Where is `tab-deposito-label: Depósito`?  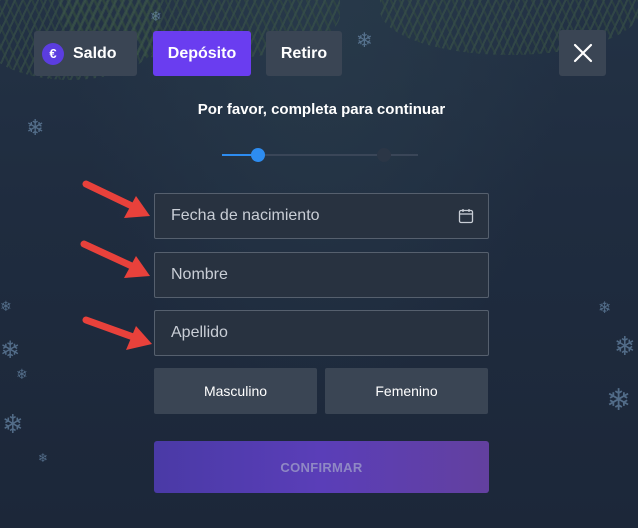 tab-deposito-label: Depósito is located at coordinates (202, 53).